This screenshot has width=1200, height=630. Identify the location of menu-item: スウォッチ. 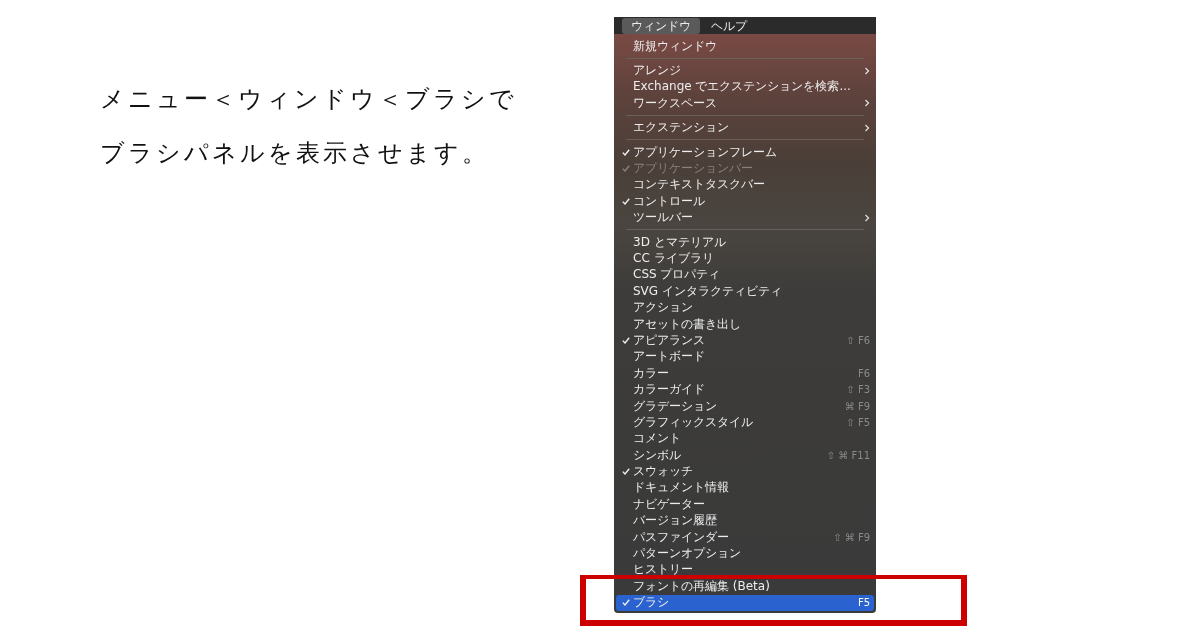
(745, 471).